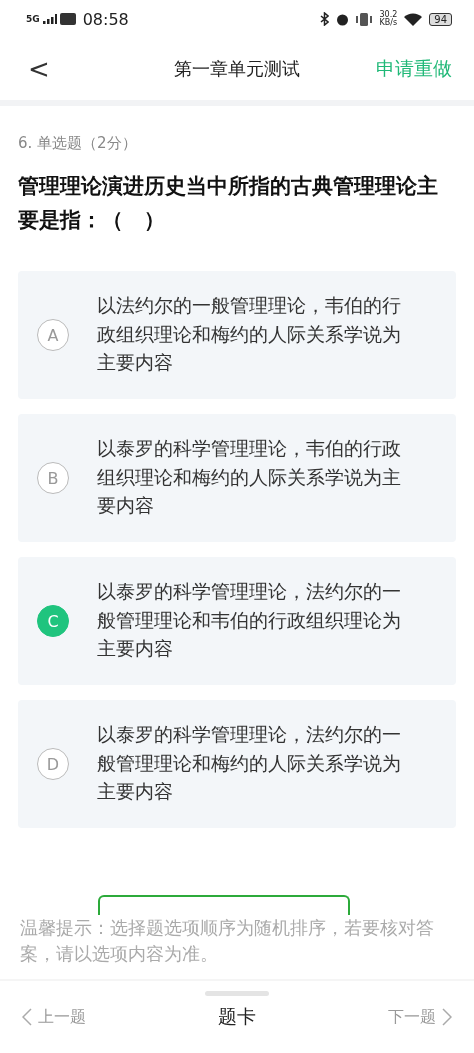 The image size is (474, 1053). What do you see at coordinates (49, 19) in the screenshot?
I see `signal-icon` at bounding box center [49, 19].